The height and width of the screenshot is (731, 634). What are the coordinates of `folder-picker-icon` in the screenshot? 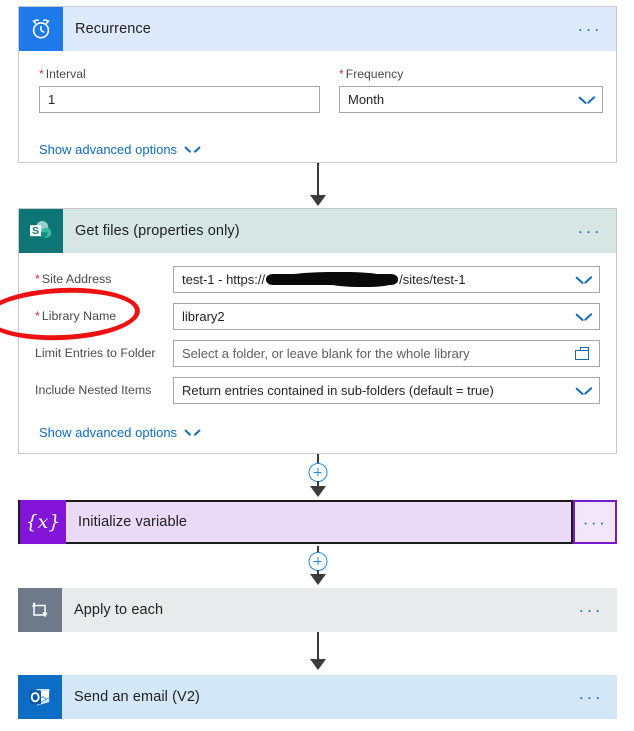 It's located at (583, 353).